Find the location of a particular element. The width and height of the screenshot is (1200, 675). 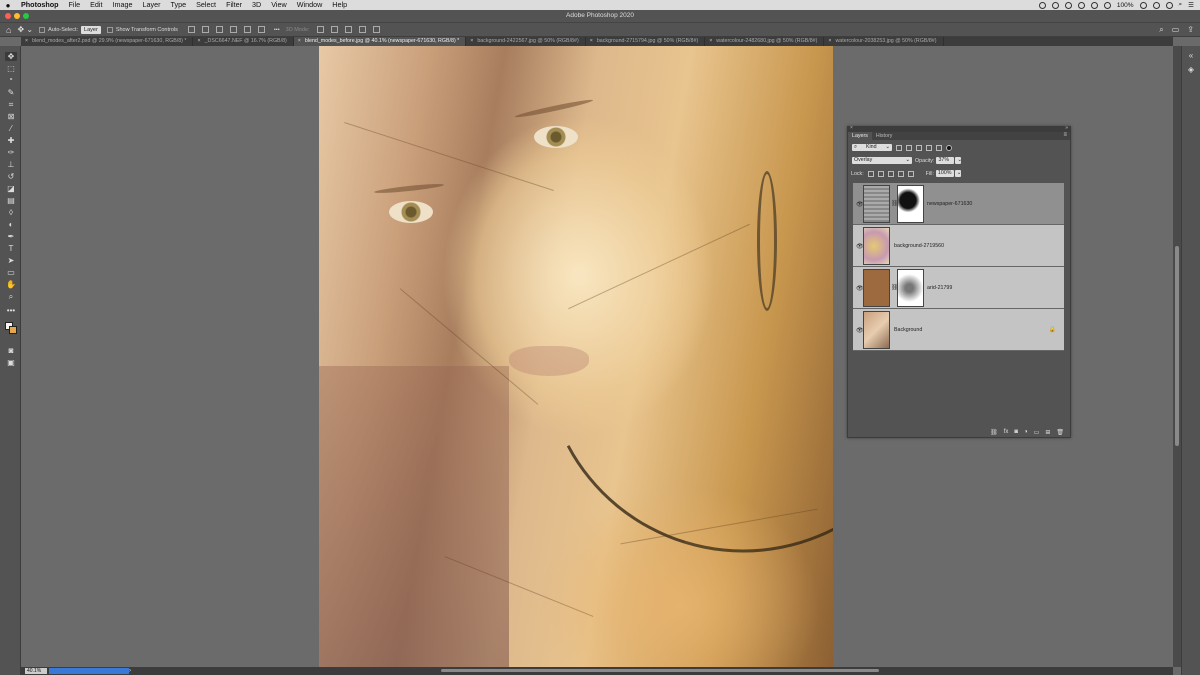

lock-transparent-icon is located at coordinates (870, 173).